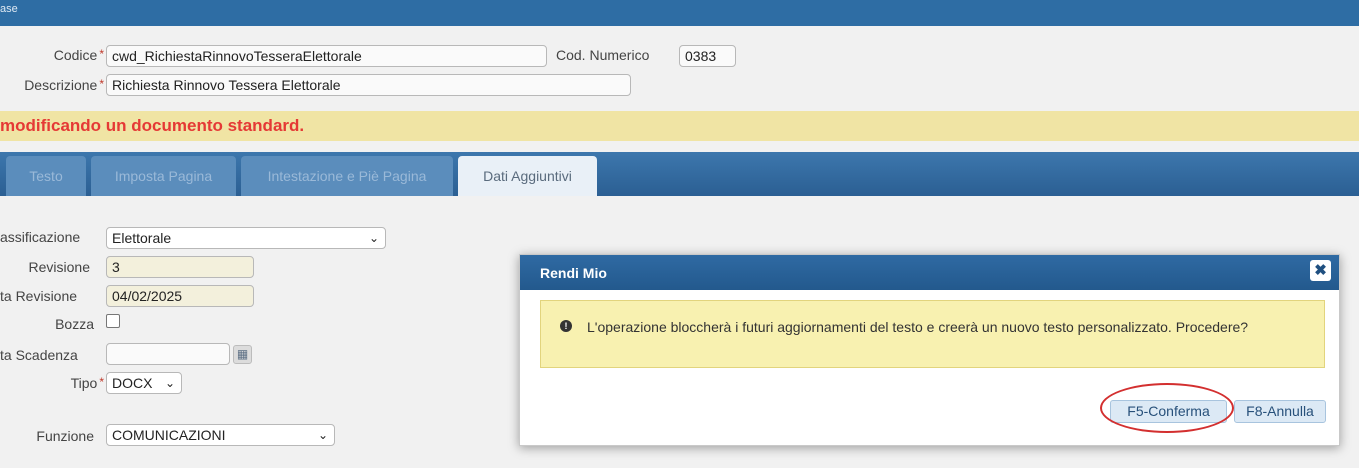 The height and width of the screenshot is (468, 1359). What do you see at coordinates (142, 238) in the screenshot?
I see `classificazione-value: Elettorale` at bounding box center [142, 238].